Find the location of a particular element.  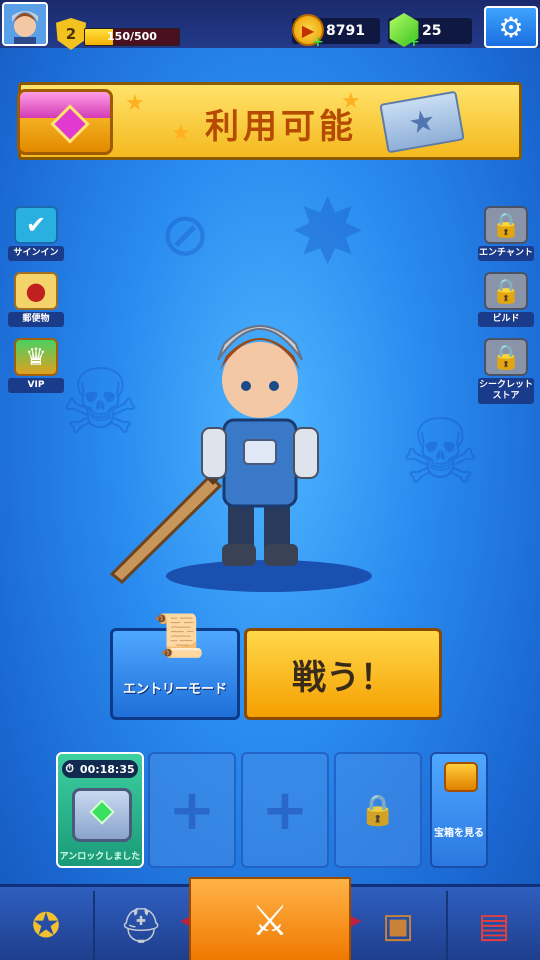

nav-inventory: ▣ is located at coordinates (398, 925).